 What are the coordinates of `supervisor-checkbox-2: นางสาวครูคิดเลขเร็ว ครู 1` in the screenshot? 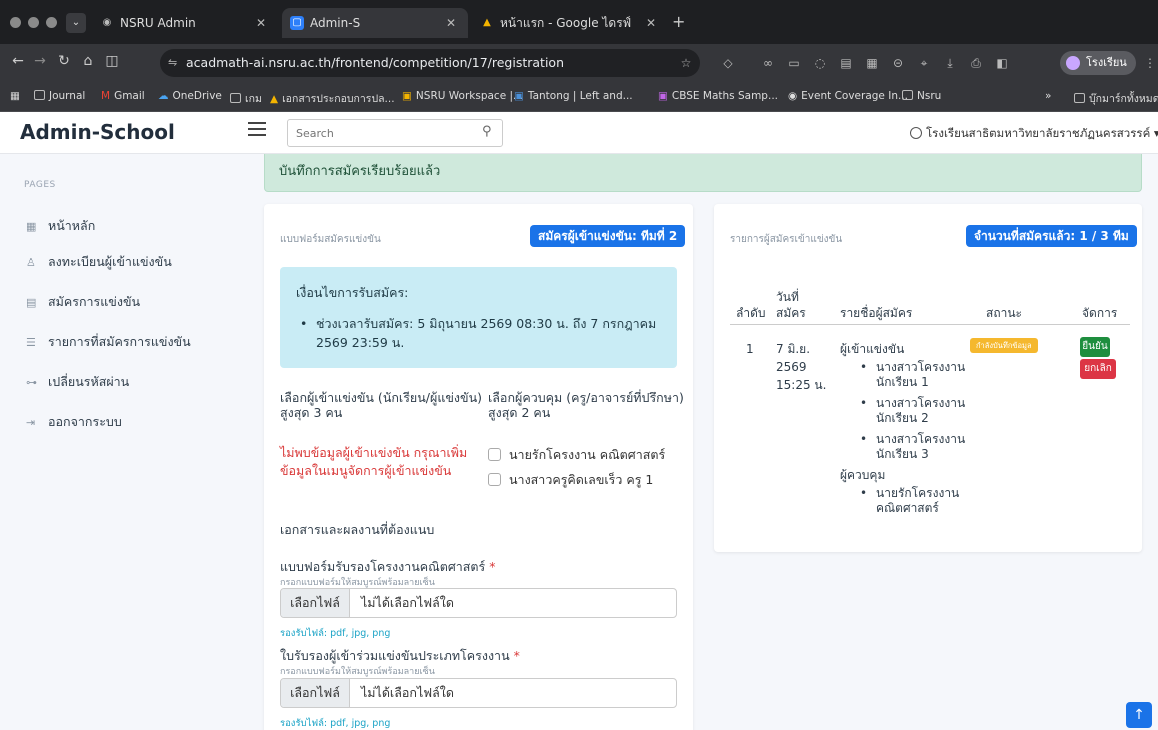 It's located at (570, 480).